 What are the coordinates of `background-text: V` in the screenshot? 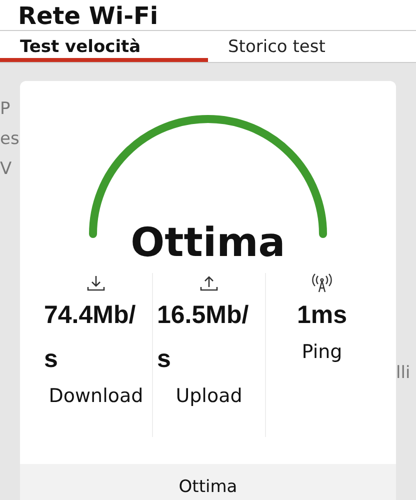 It's located at (6, 169).